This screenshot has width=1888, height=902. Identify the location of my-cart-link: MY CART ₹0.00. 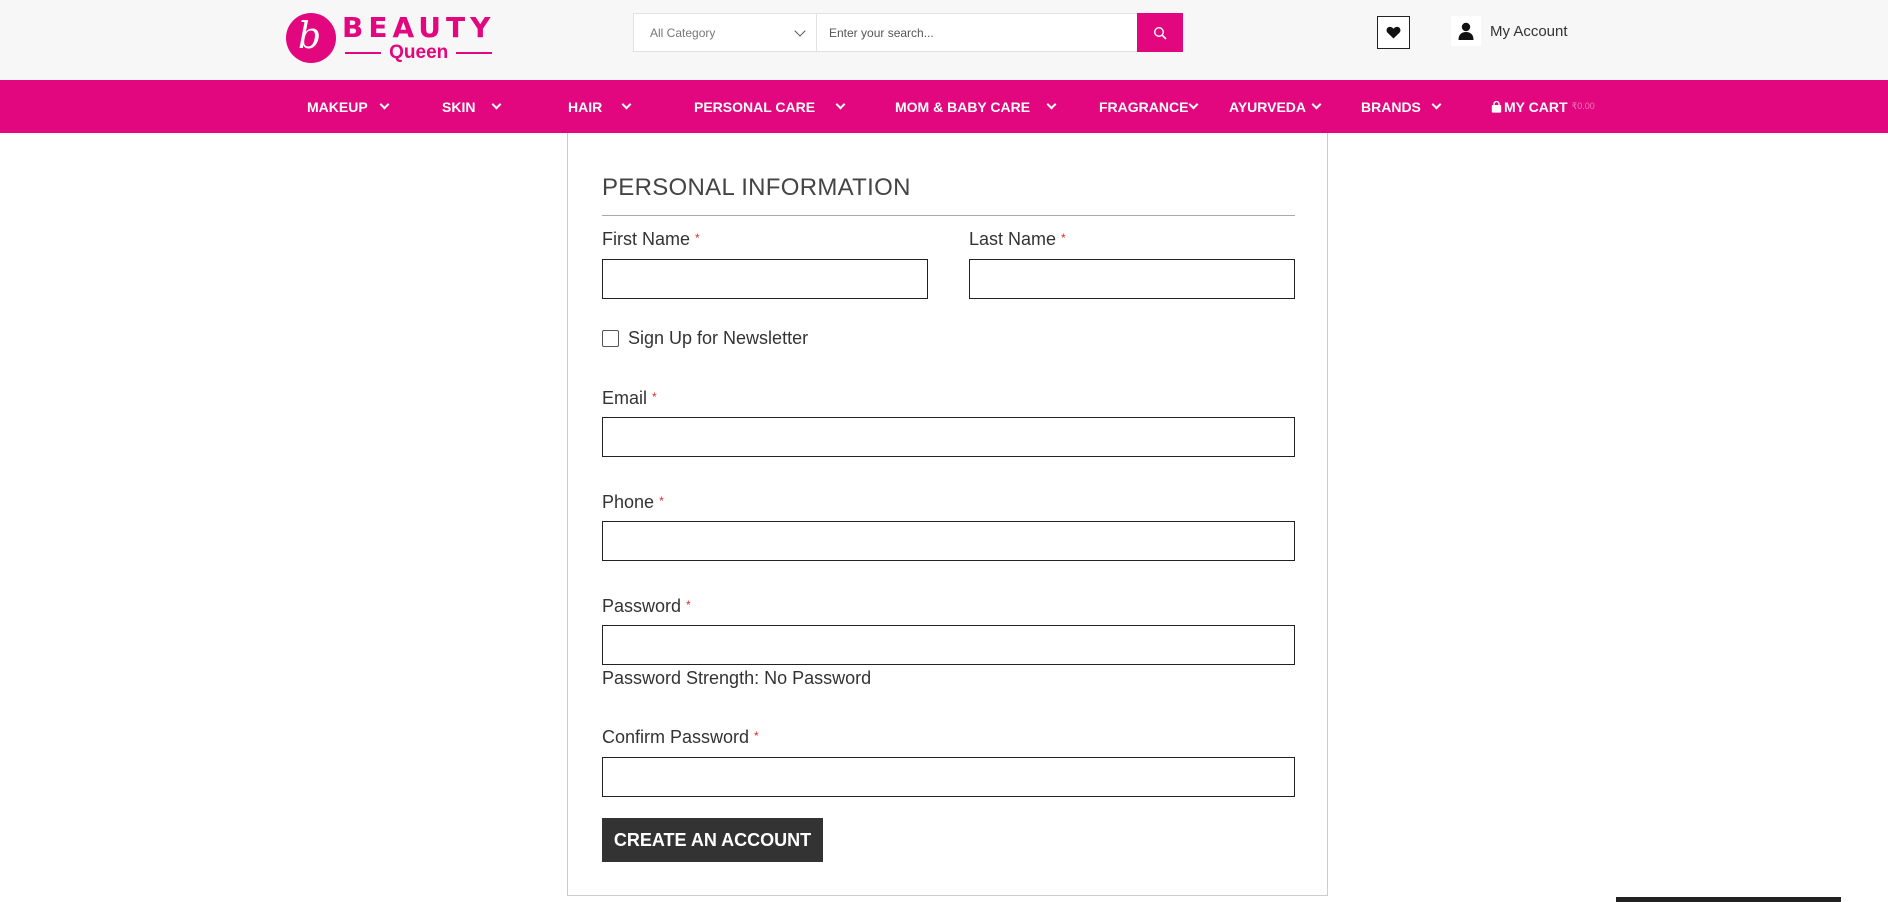
(1543, 106).